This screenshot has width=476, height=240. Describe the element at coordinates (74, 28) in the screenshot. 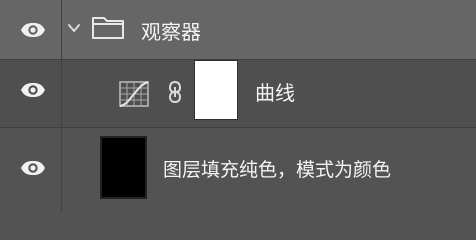

I see `chevron-down-icon` at that location.